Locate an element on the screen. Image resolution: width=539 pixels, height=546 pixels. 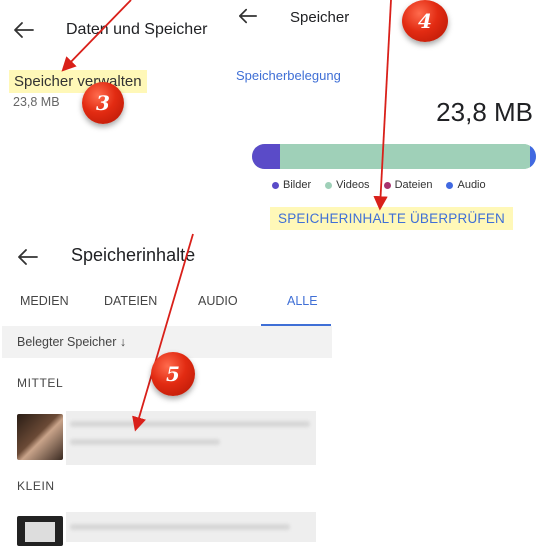
storage-usage-label: Speicherbelegung is located at coordinates (288, 75).